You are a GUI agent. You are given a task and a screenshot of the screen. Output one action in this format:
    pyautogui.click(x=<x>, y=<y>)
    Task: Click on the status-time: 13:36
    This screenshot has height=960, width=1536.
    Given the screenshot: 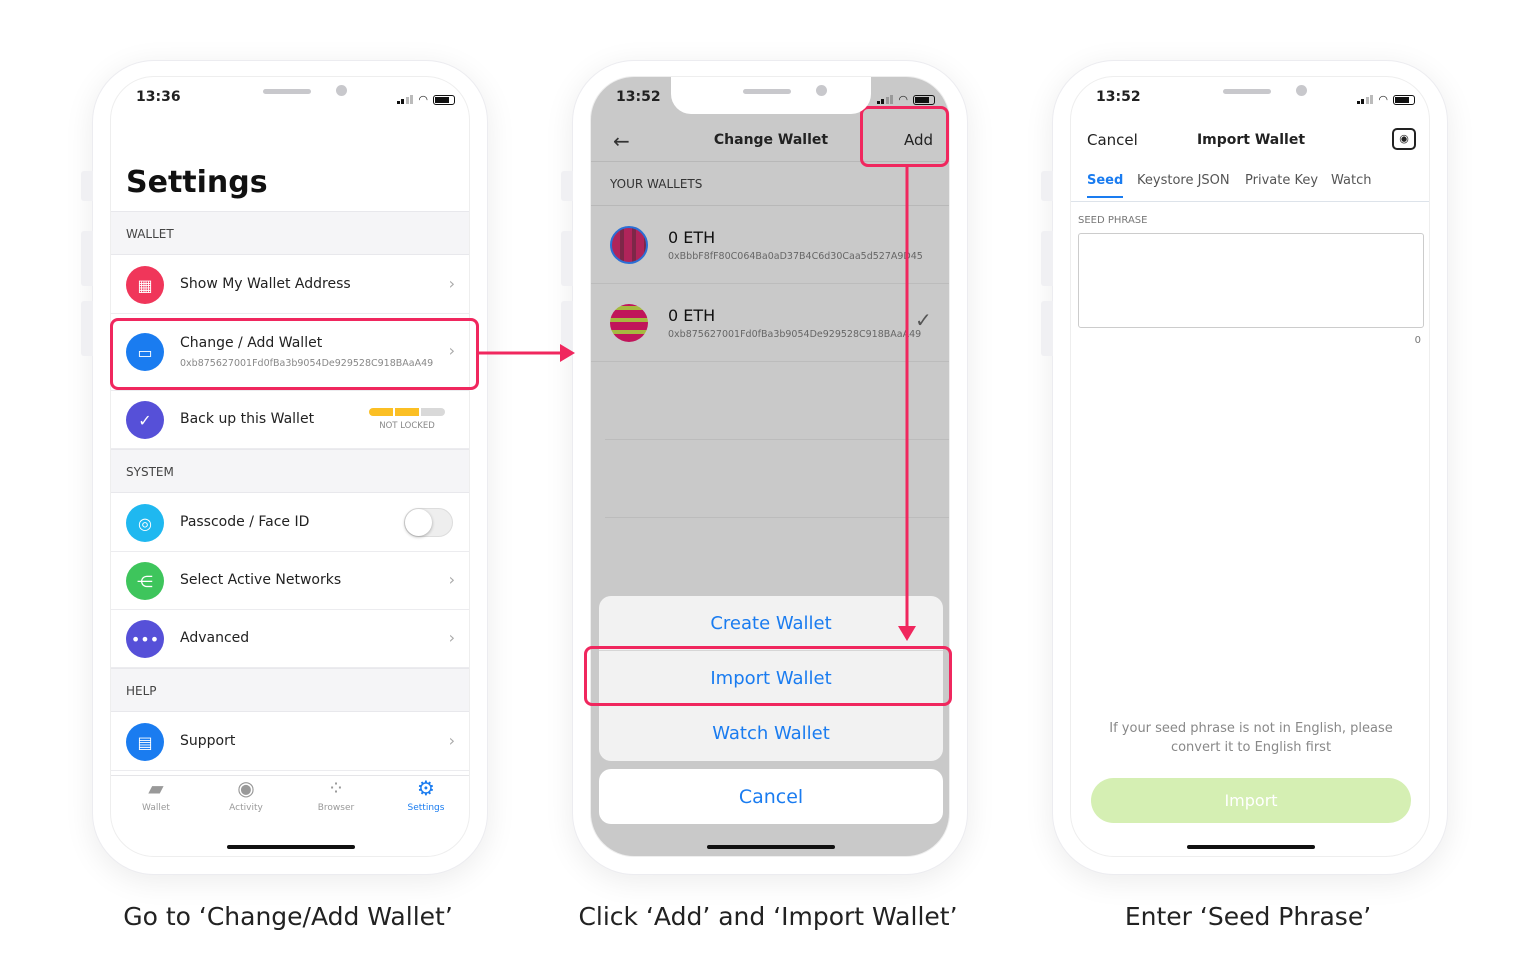 What is the action you would take?
    pyautogui.click(x=158, y=97)
    